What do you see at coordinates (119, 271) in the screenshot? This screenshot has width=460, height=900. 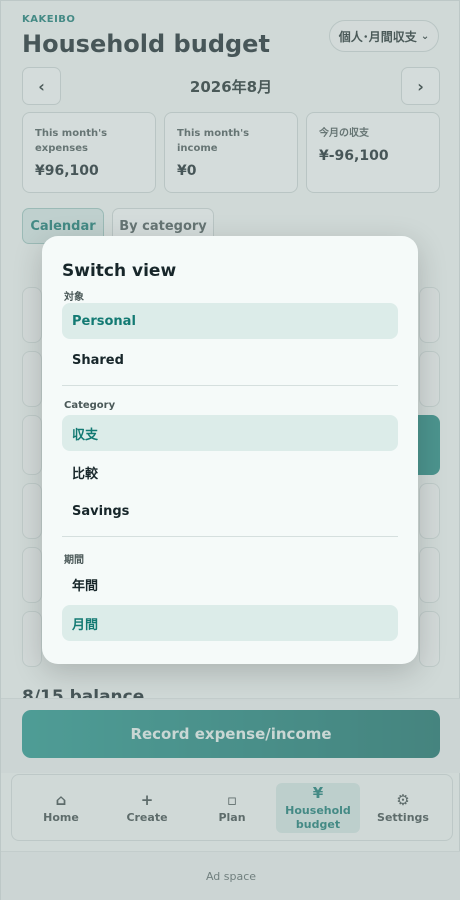 I see `dialog-title: Switch view` at bounding box center [119, 271].